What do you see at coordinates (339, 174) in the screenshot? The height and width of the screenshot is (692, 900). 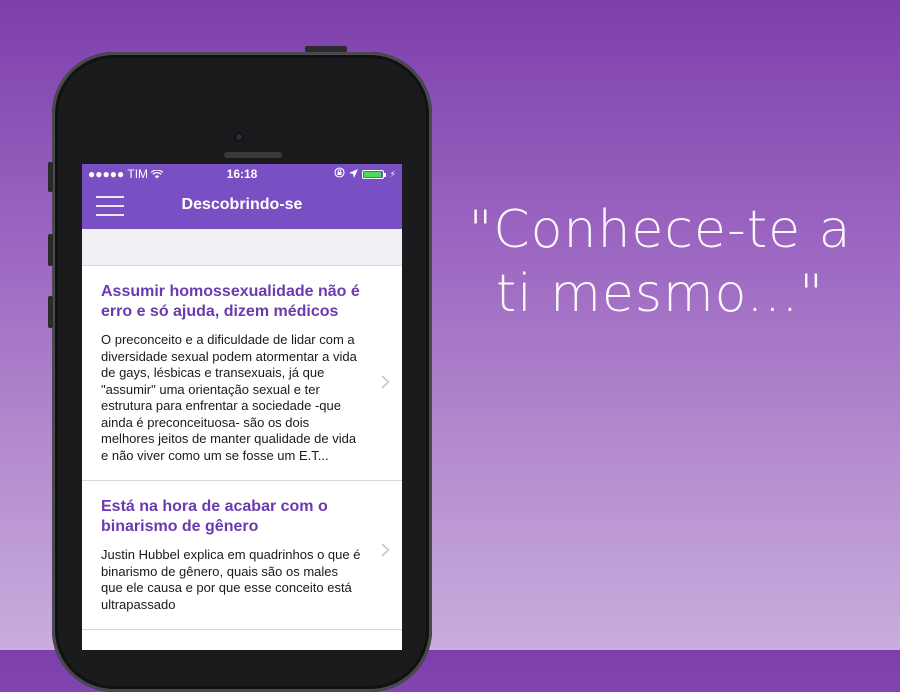 I see `lock-rotation-icon` at bounding box center [339, 174].